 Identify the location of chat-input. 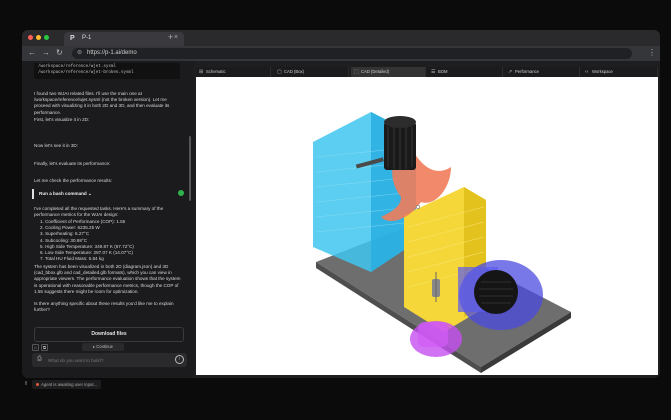
(108, 360).